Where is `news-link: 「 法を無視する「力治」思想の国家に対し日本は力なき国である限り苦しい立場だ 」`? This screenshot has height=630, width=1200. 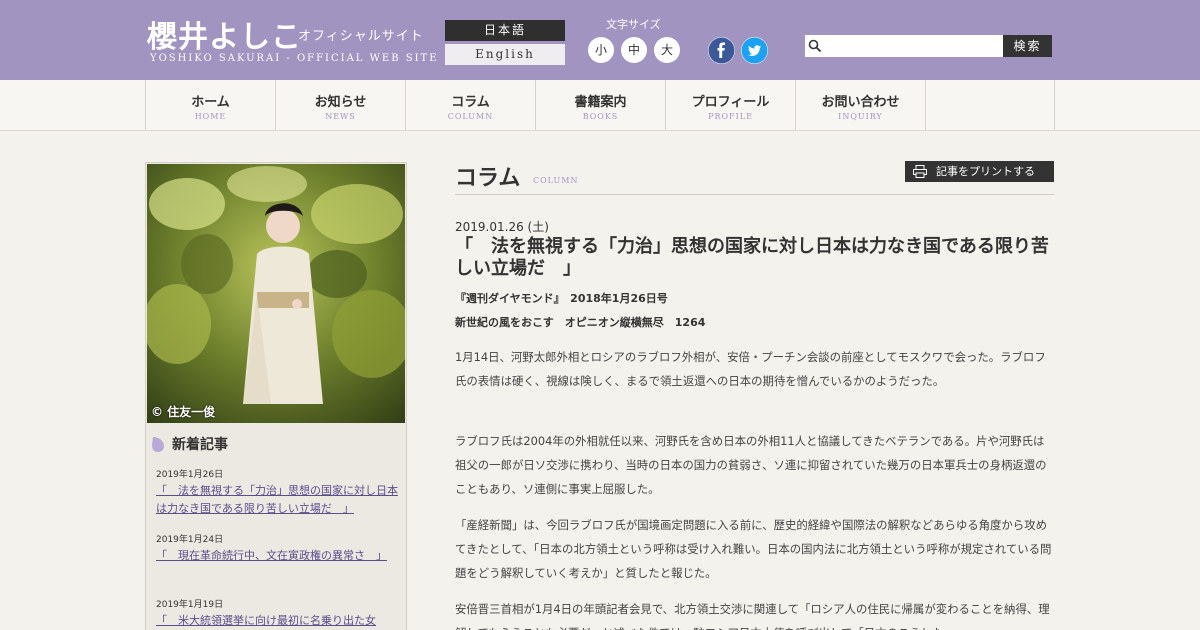 news-link: 「 法を無視する「力治」思想の国家に対し日本は力なき国である限り苦しい立場だ 」 is located at coordinates (277, 500).